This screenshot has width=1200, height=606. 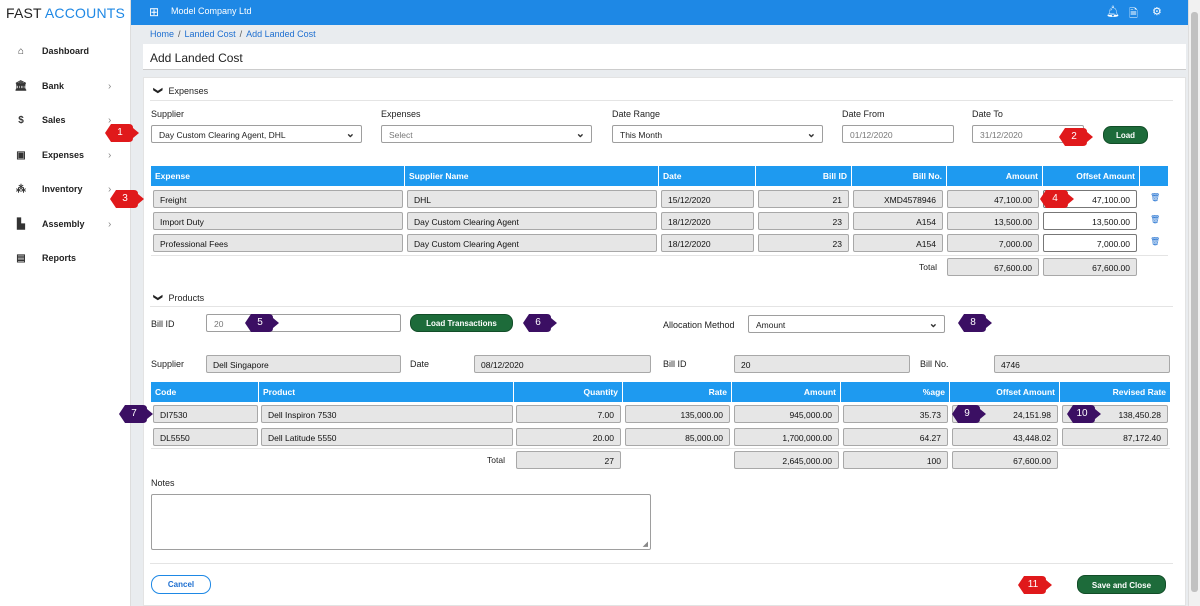 I want to click on quantity-cell: 20.00, so click(x=568, y=437).